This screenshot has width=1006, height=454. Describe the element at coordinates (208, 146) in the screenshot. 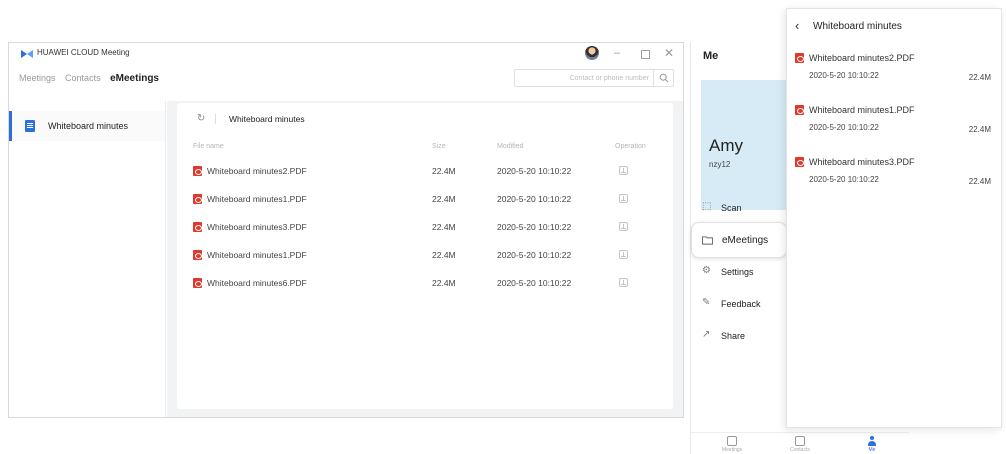

I see `column-header-file-name: File name` at that location.